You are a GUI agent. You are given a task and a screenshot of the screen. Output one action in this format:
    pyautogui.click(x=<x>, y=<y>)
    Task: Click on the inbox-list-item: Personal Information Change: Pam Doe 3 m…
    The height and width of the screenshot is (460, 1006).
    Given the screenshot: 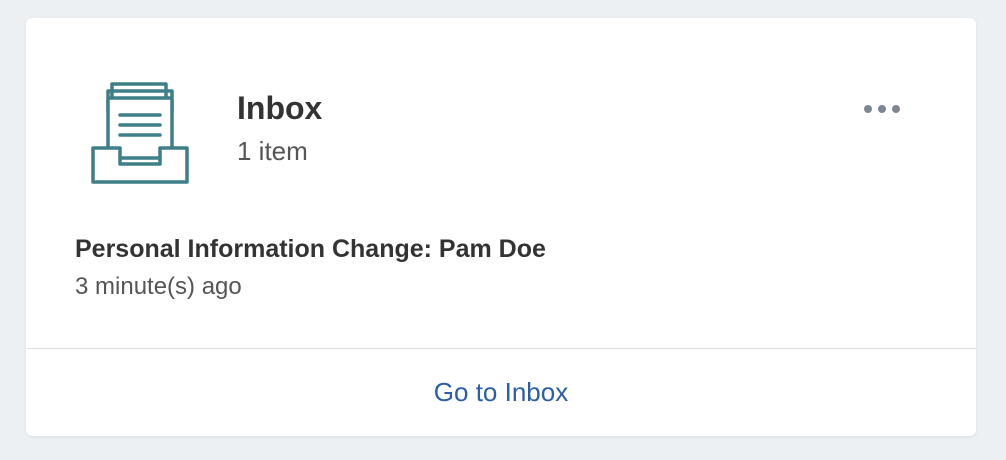 What is the action you would take?
    pyautogui.click(x=505, y=268)
    